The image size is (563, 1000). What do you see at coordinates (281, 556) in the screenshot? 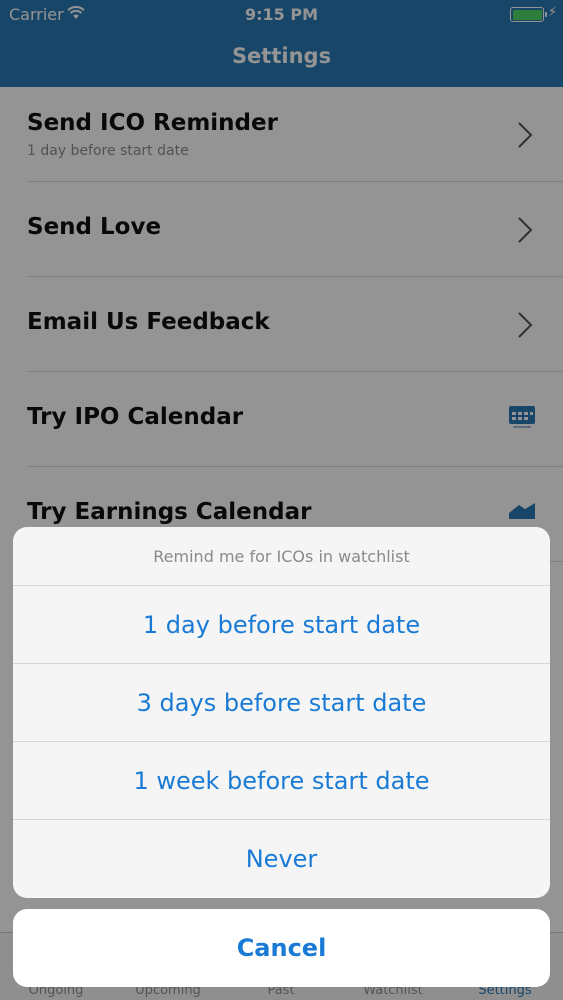
I see `action-sheet-title: Remind me for ICOs in watchlist` at bounding box center [281, 556].